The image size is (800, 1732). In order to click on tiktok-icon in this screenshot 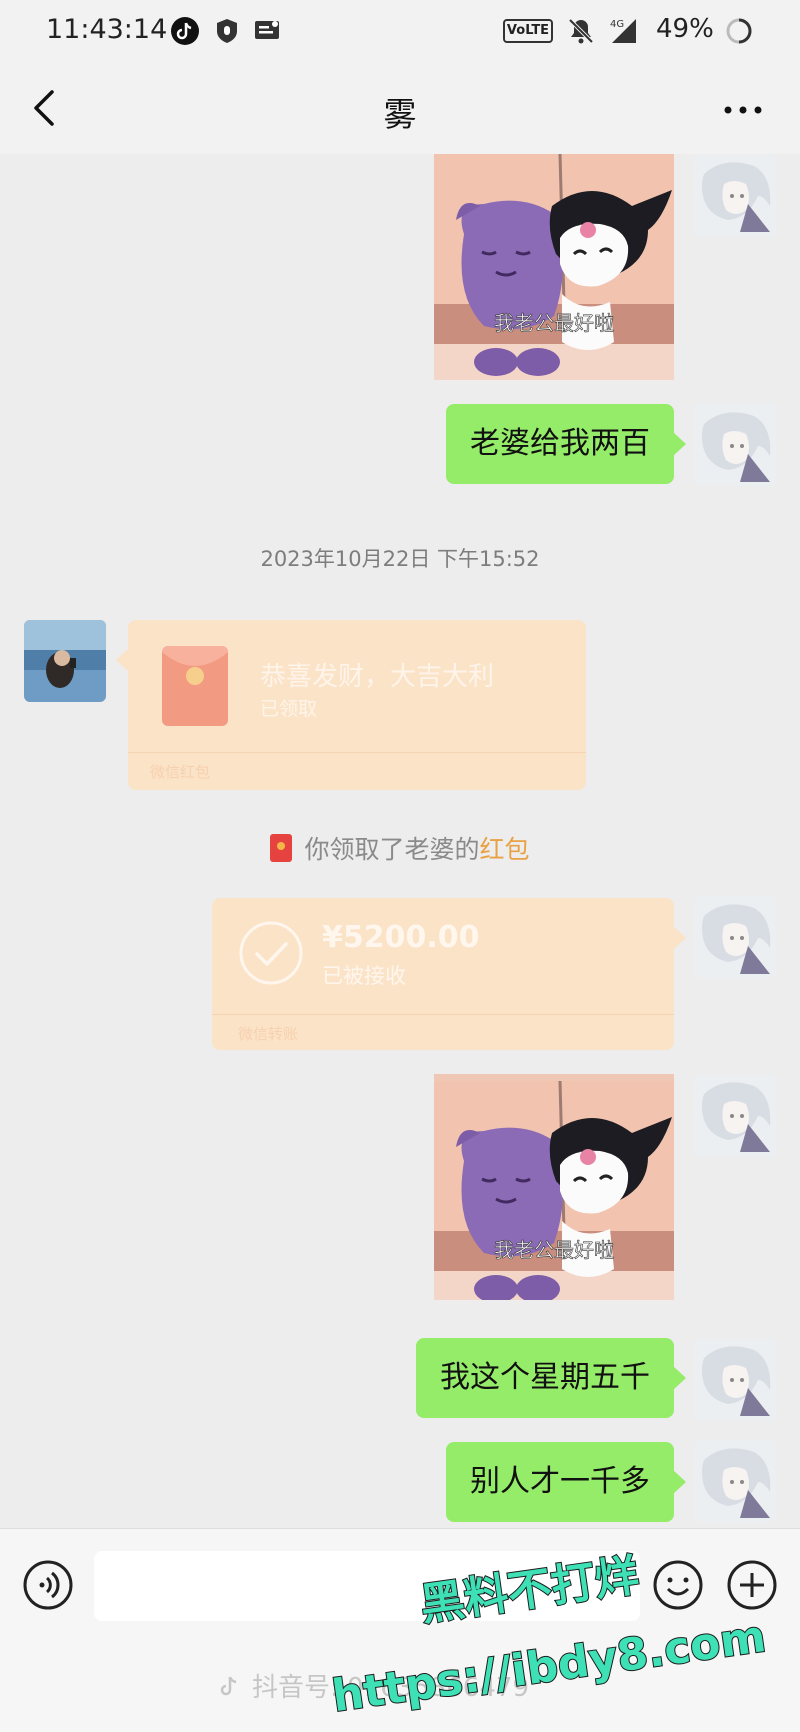, I will do `click(185, 31)`.